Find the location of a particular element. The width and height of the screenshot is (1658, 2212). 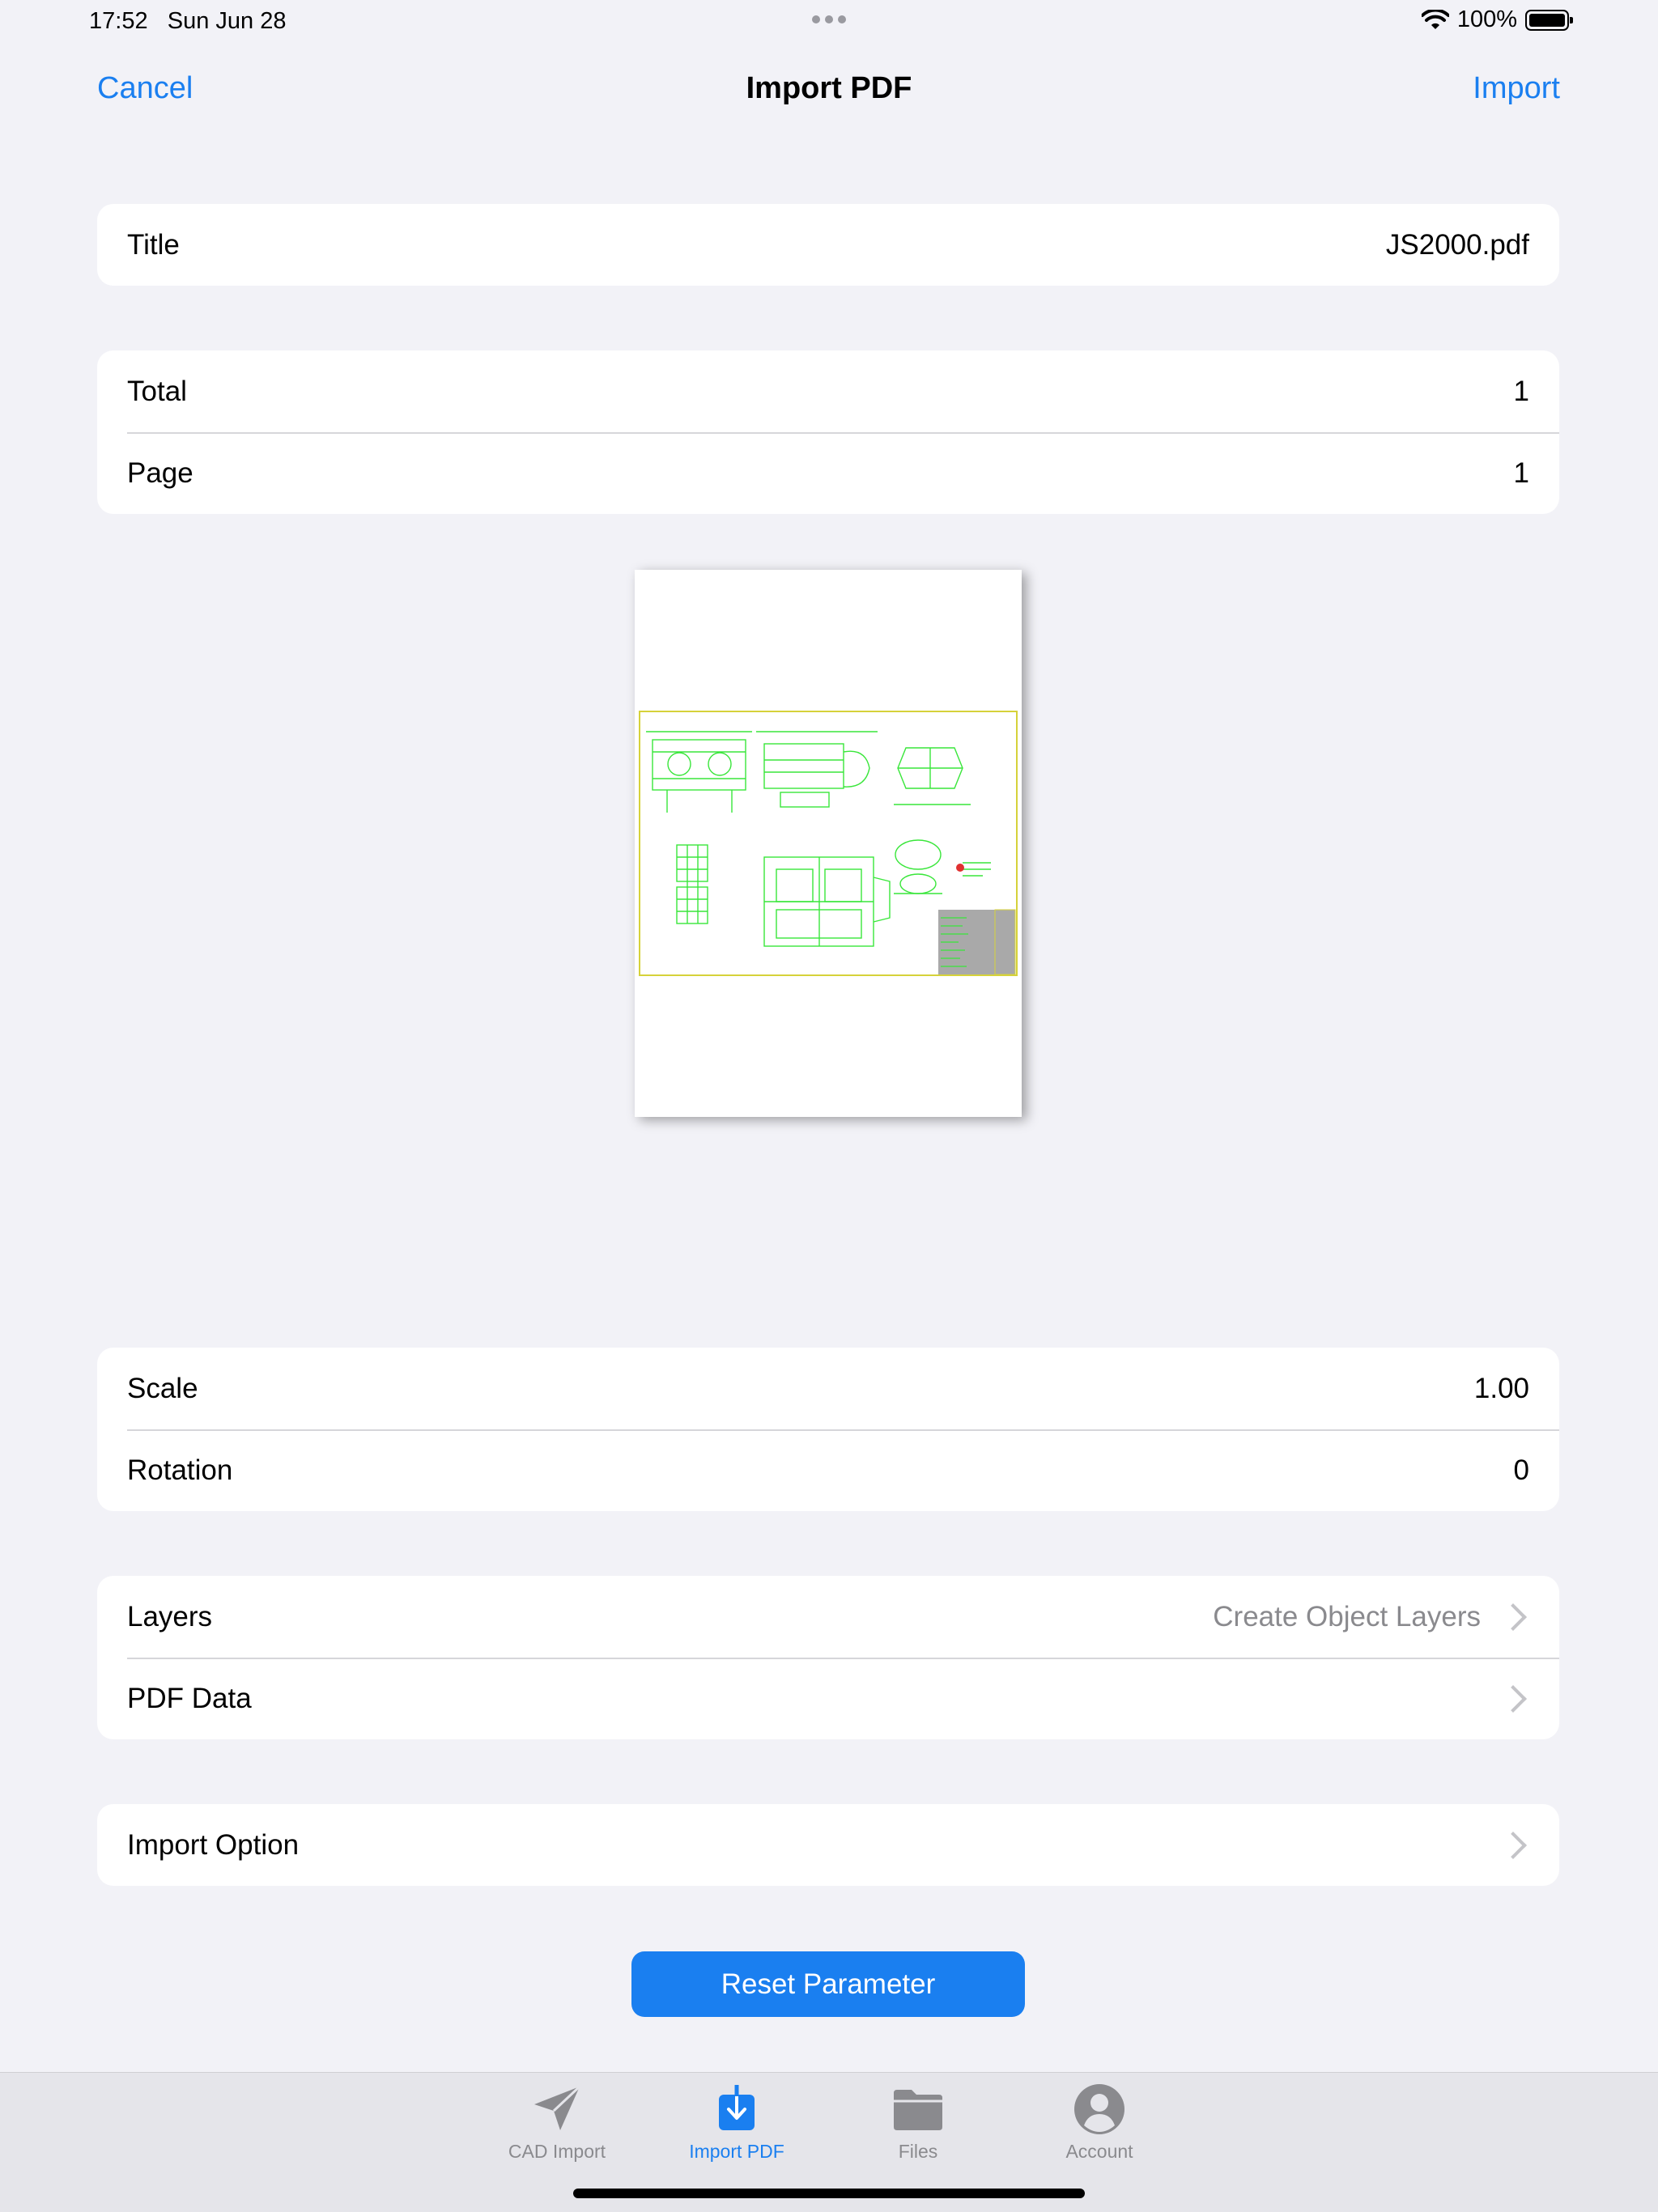

import-option-label: Import Option is located at coordinates (213, 1844).